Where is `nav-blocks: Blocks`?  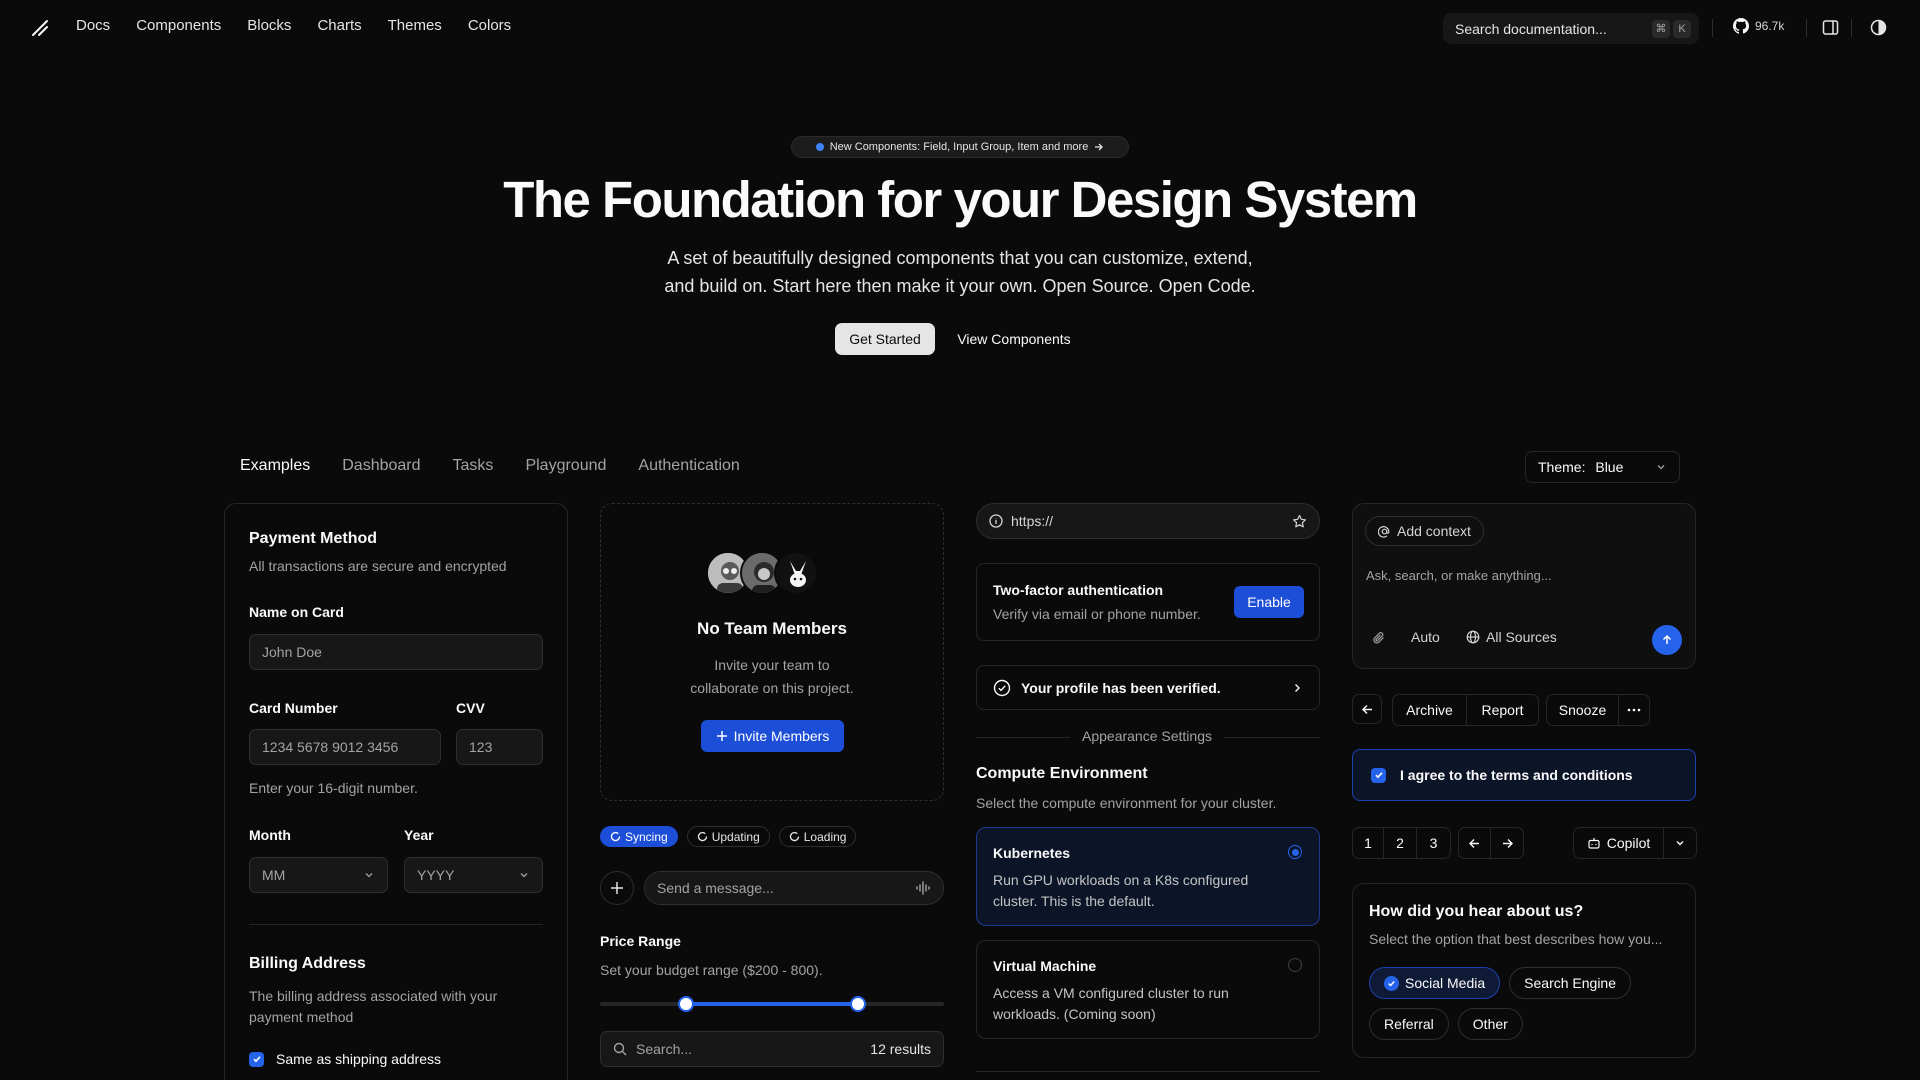
nav-blocks: Blocks is located at coordinates (269, 25).